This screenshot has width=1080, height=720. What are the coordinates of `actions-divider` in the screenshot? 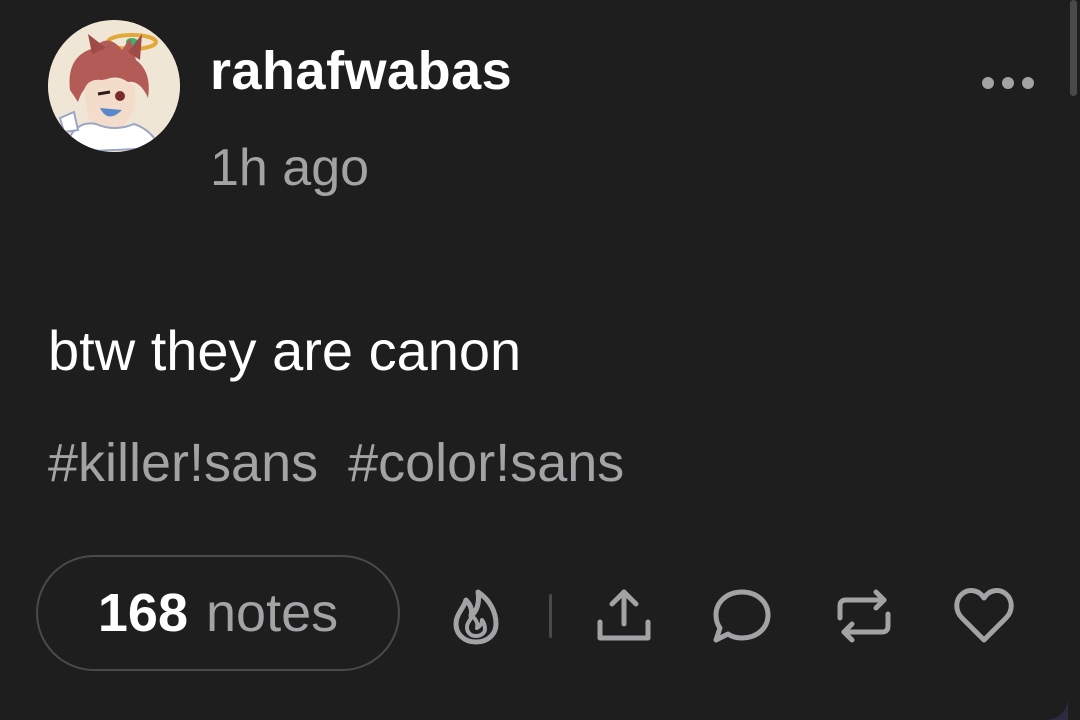 It's located at (550, 616).